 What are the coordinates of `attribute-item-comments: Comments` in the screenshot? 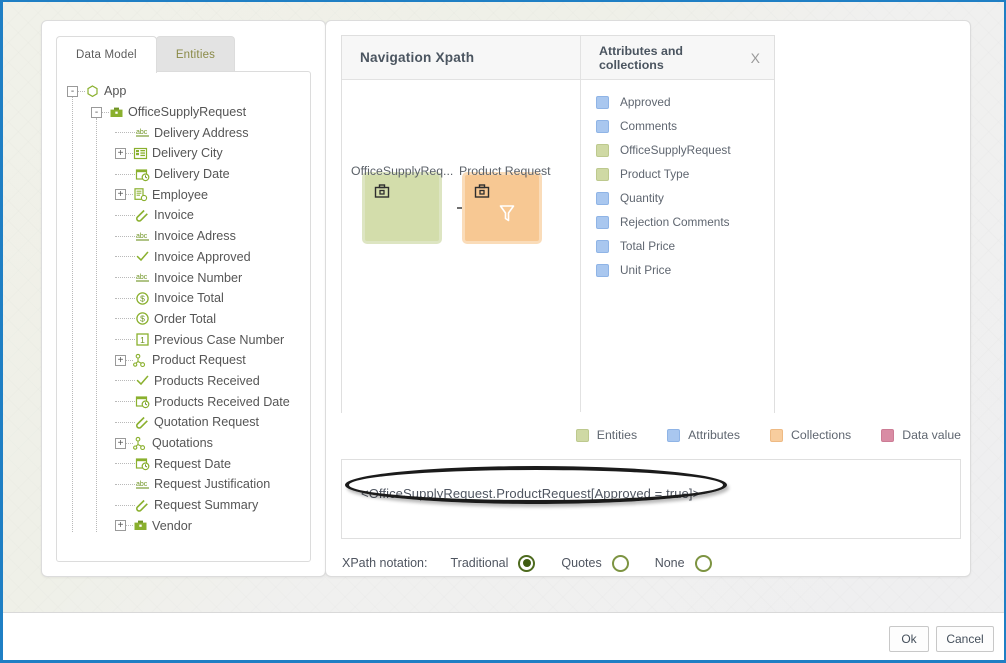 It's located at (677, 126).